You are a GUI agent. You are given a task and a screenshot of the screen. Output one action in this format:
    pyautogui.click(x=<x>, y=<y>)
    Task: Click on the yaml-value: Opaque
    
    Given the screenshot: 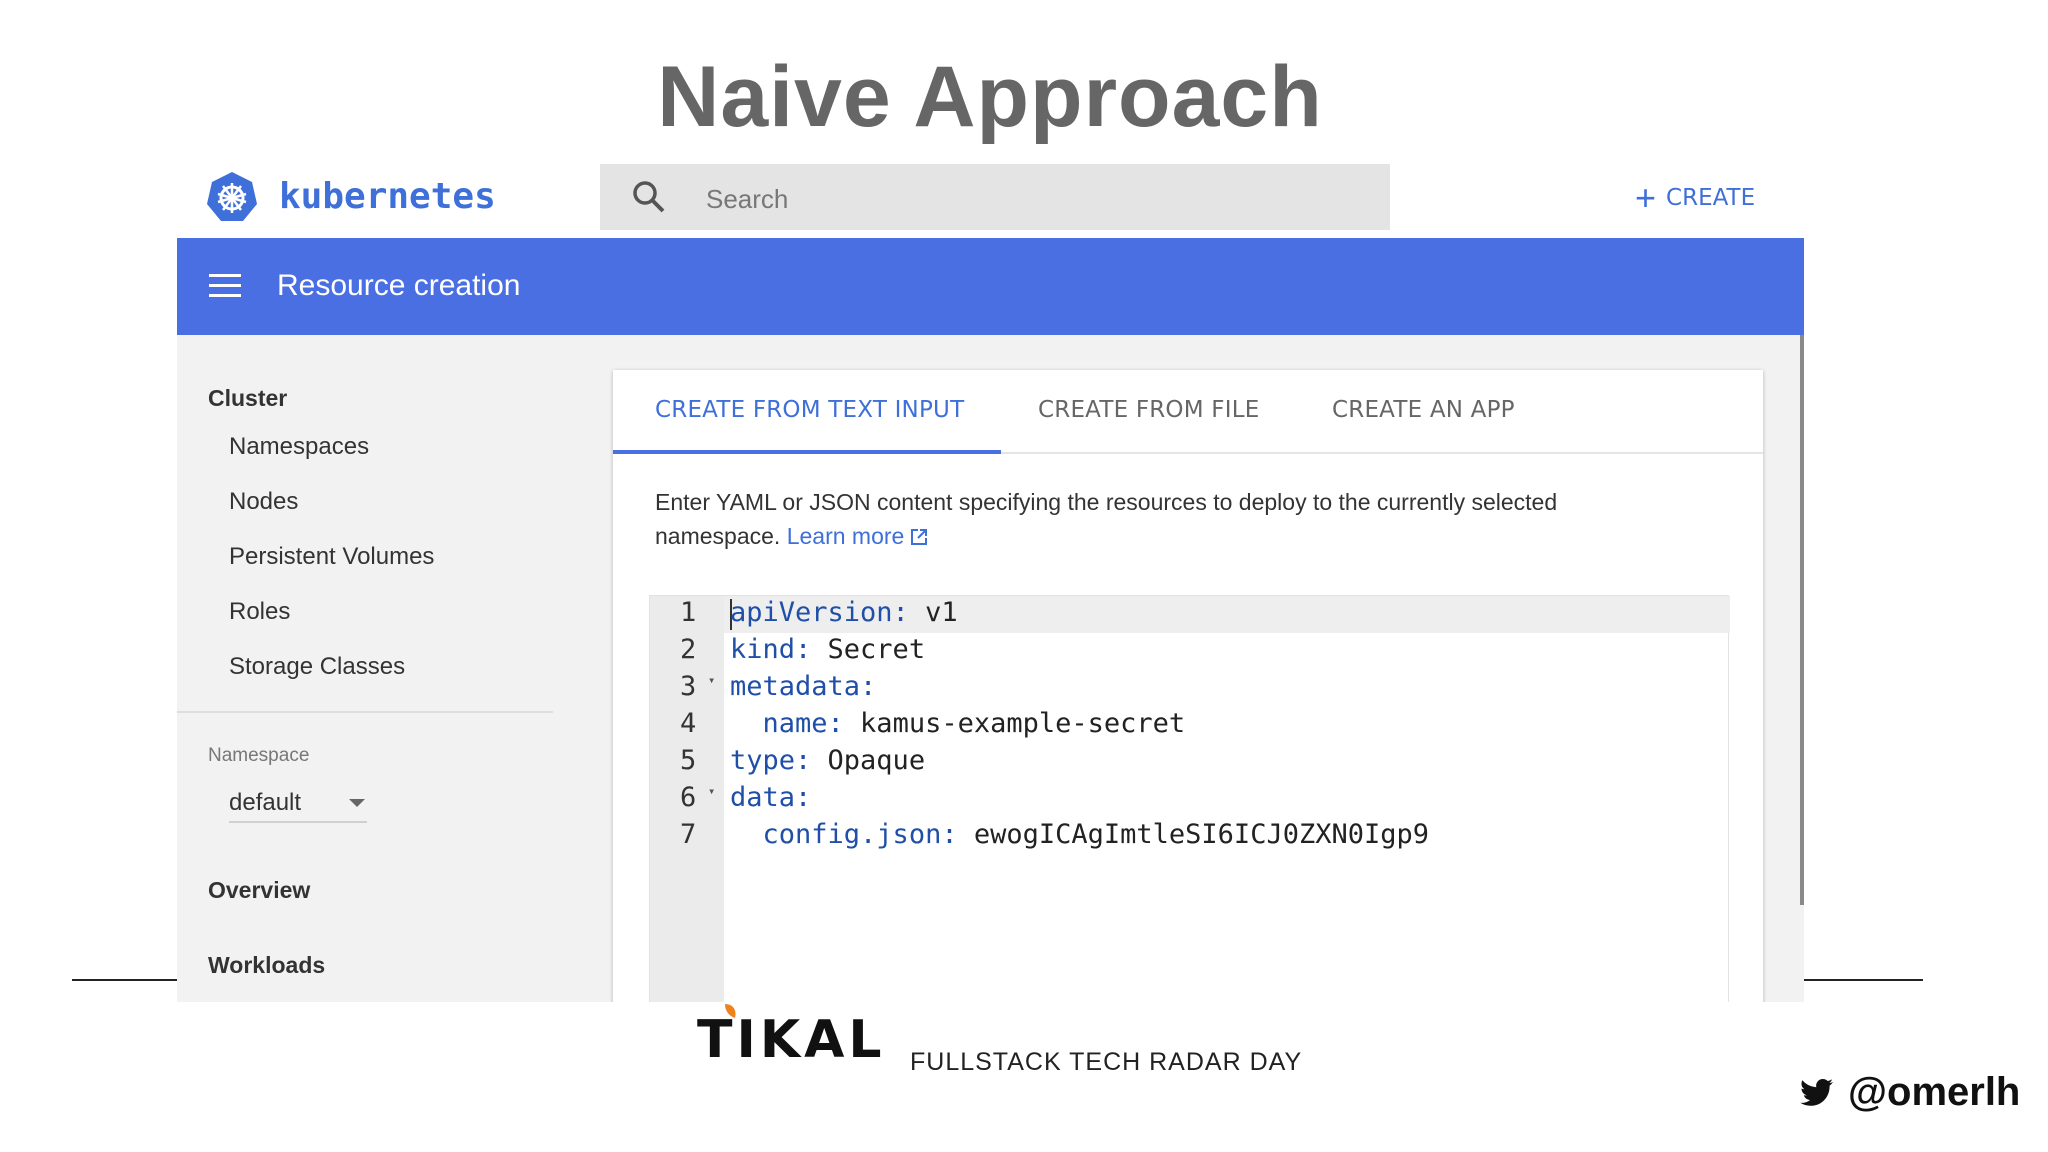 What is the action you would take?
    pyautogui.click(x=868, y=760)
    